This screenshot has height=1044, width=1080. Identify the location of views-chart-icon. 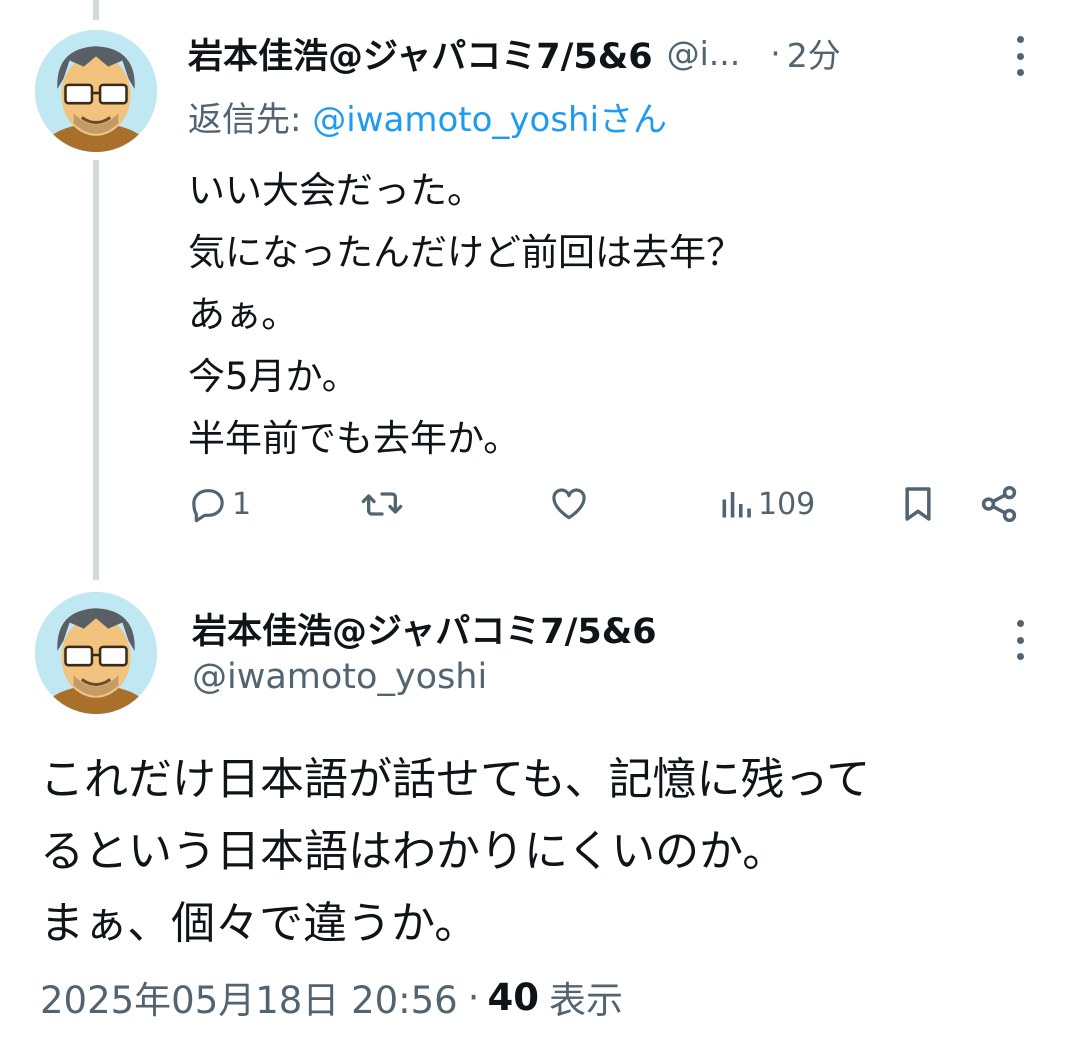
(736, 505).